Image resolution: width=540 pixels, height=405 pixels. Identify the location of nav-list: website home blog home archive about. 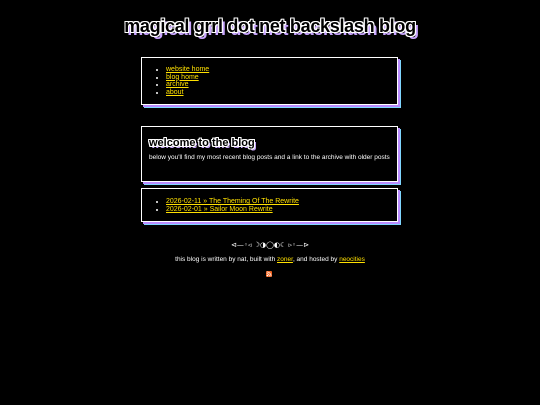
(269, 81).